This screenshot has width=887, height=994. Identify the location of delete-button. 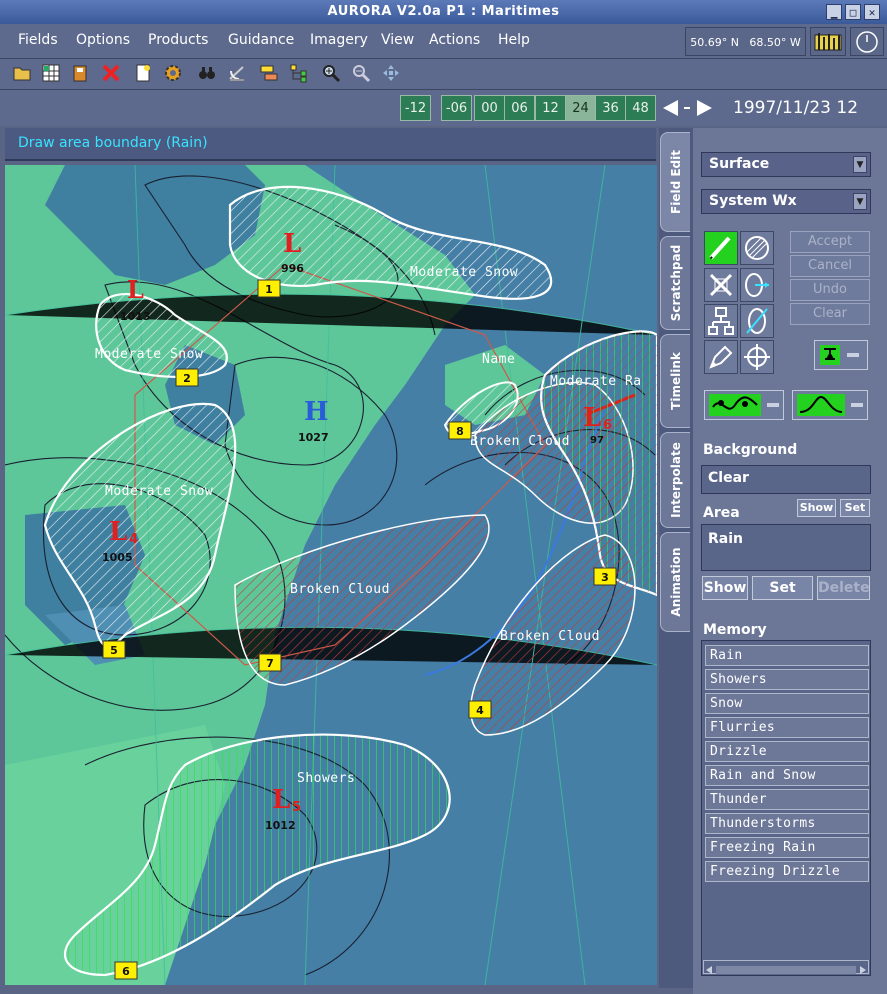
(111, 73).